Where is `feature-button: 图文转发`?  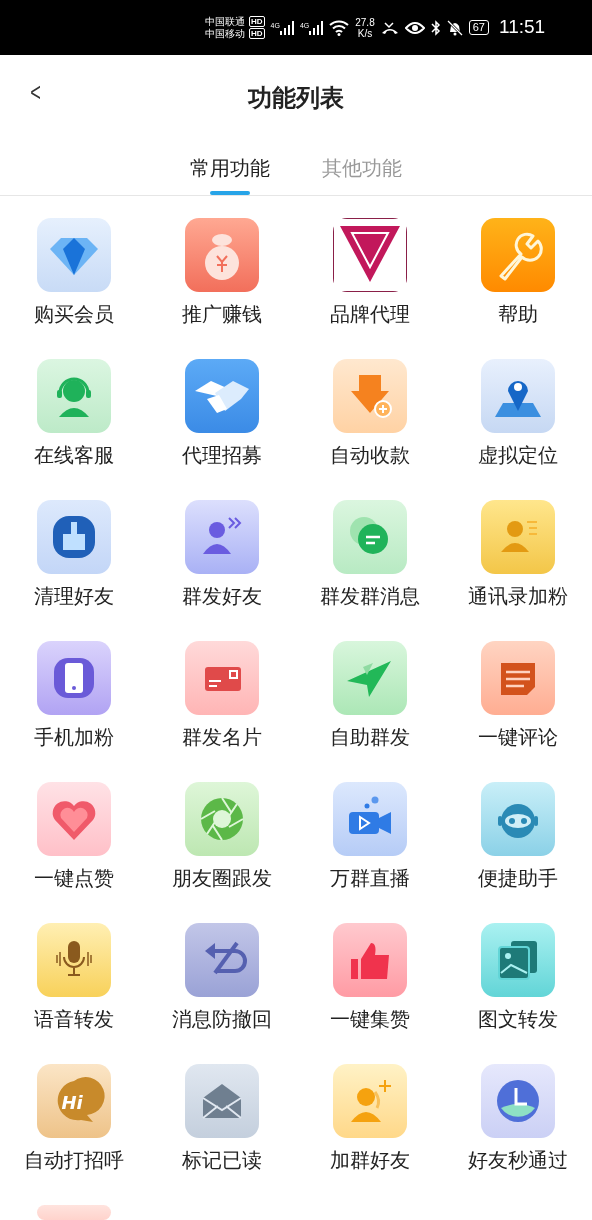 feature-button: 图文转发 is located at coordinates (518, 977).